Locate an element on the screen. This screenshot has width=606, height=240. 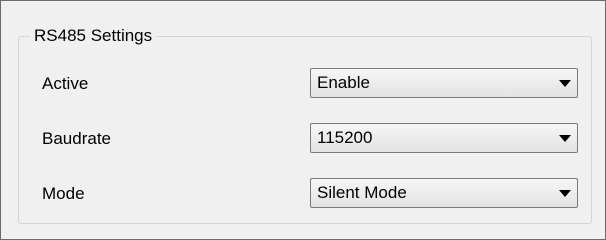
active-dropdown-value: Enable is located at coordinates (343, 82).